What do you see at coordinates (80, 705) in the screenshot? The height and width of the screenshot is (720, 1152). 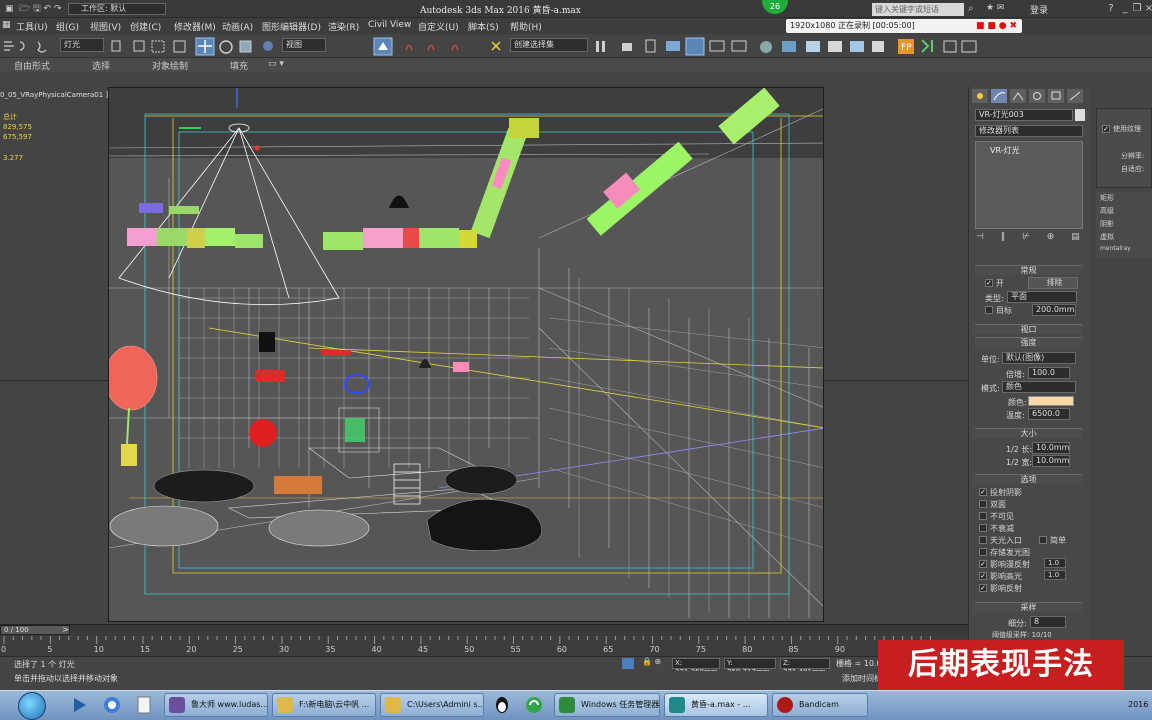 I see `pinned-arrow-icon` at bounding box center [80, 705].